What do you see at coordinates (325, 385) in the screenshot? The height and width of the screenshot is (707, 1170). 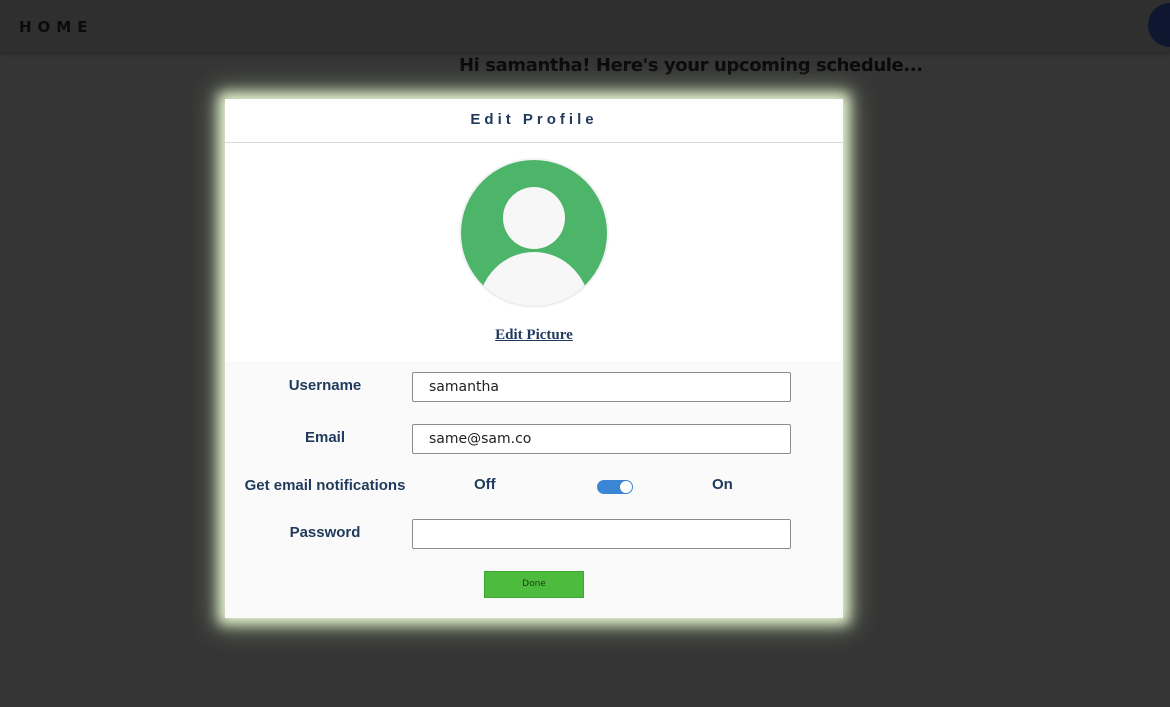 I see `username-label: Username` at bounding box center [325, 385].